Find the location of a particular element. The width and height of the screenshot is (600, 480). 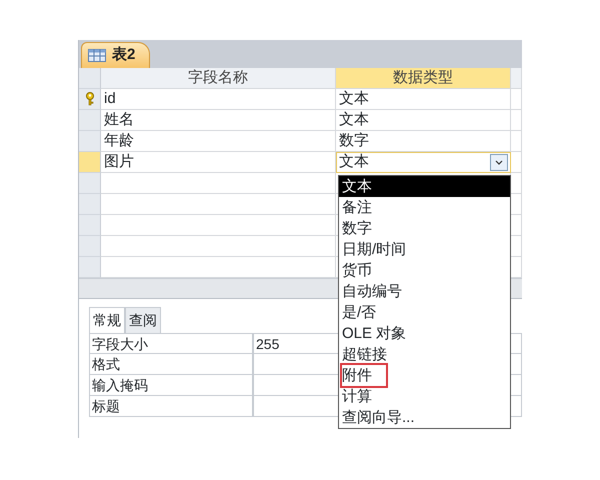

column-header: 数据类型 is located at coordinates (423, 78).